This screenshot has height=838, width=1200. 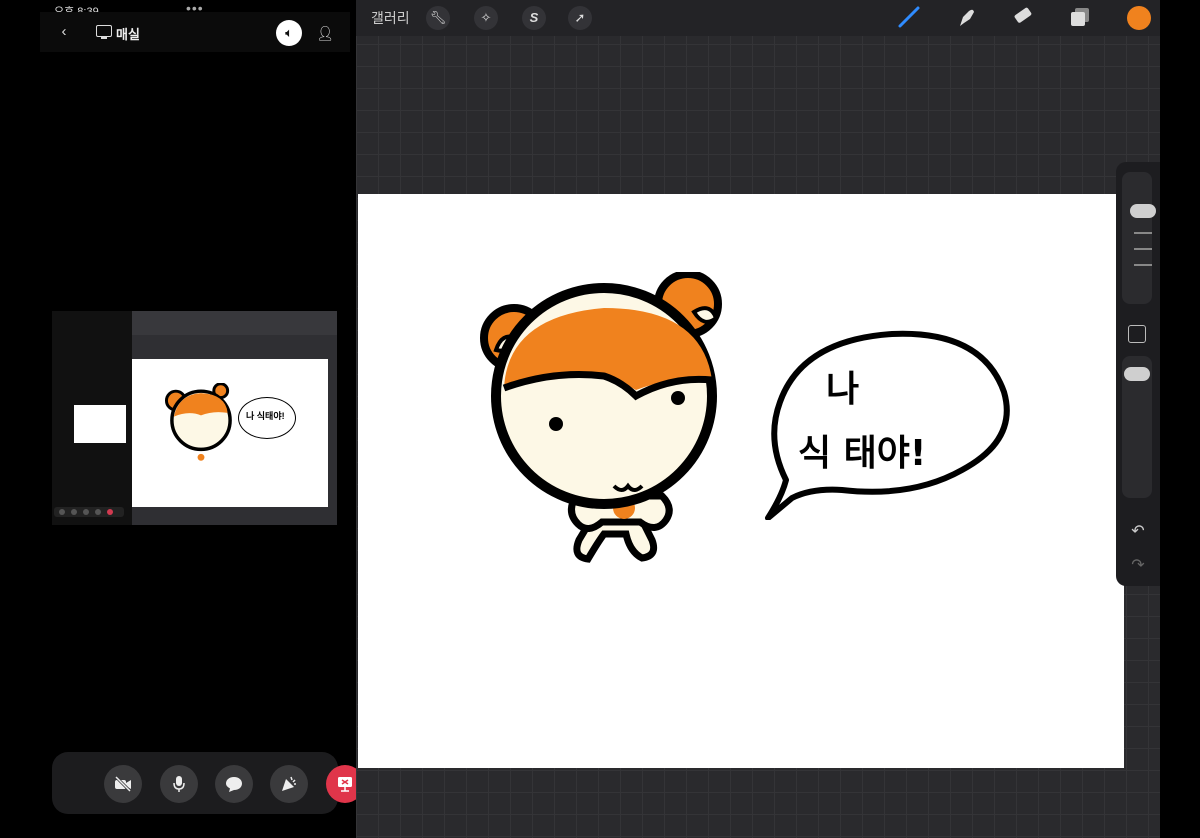 I want to click on camera-off-button, so click(x=123, y=784).